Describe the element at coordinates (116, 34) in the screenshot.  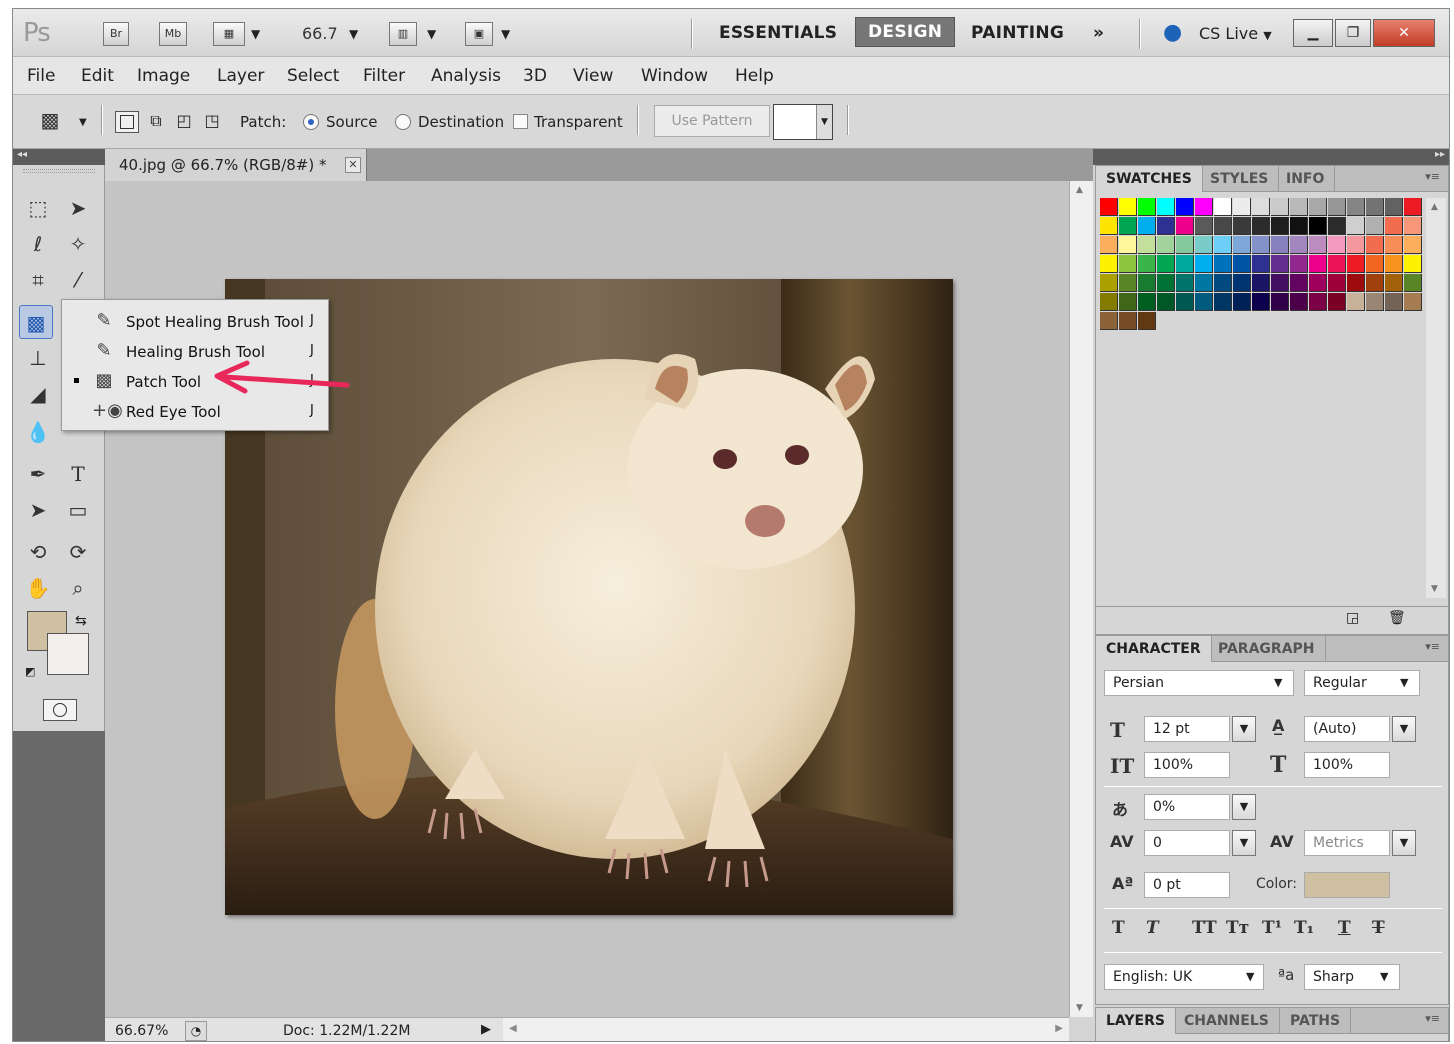
I see `bridge-button: Br` at that location.